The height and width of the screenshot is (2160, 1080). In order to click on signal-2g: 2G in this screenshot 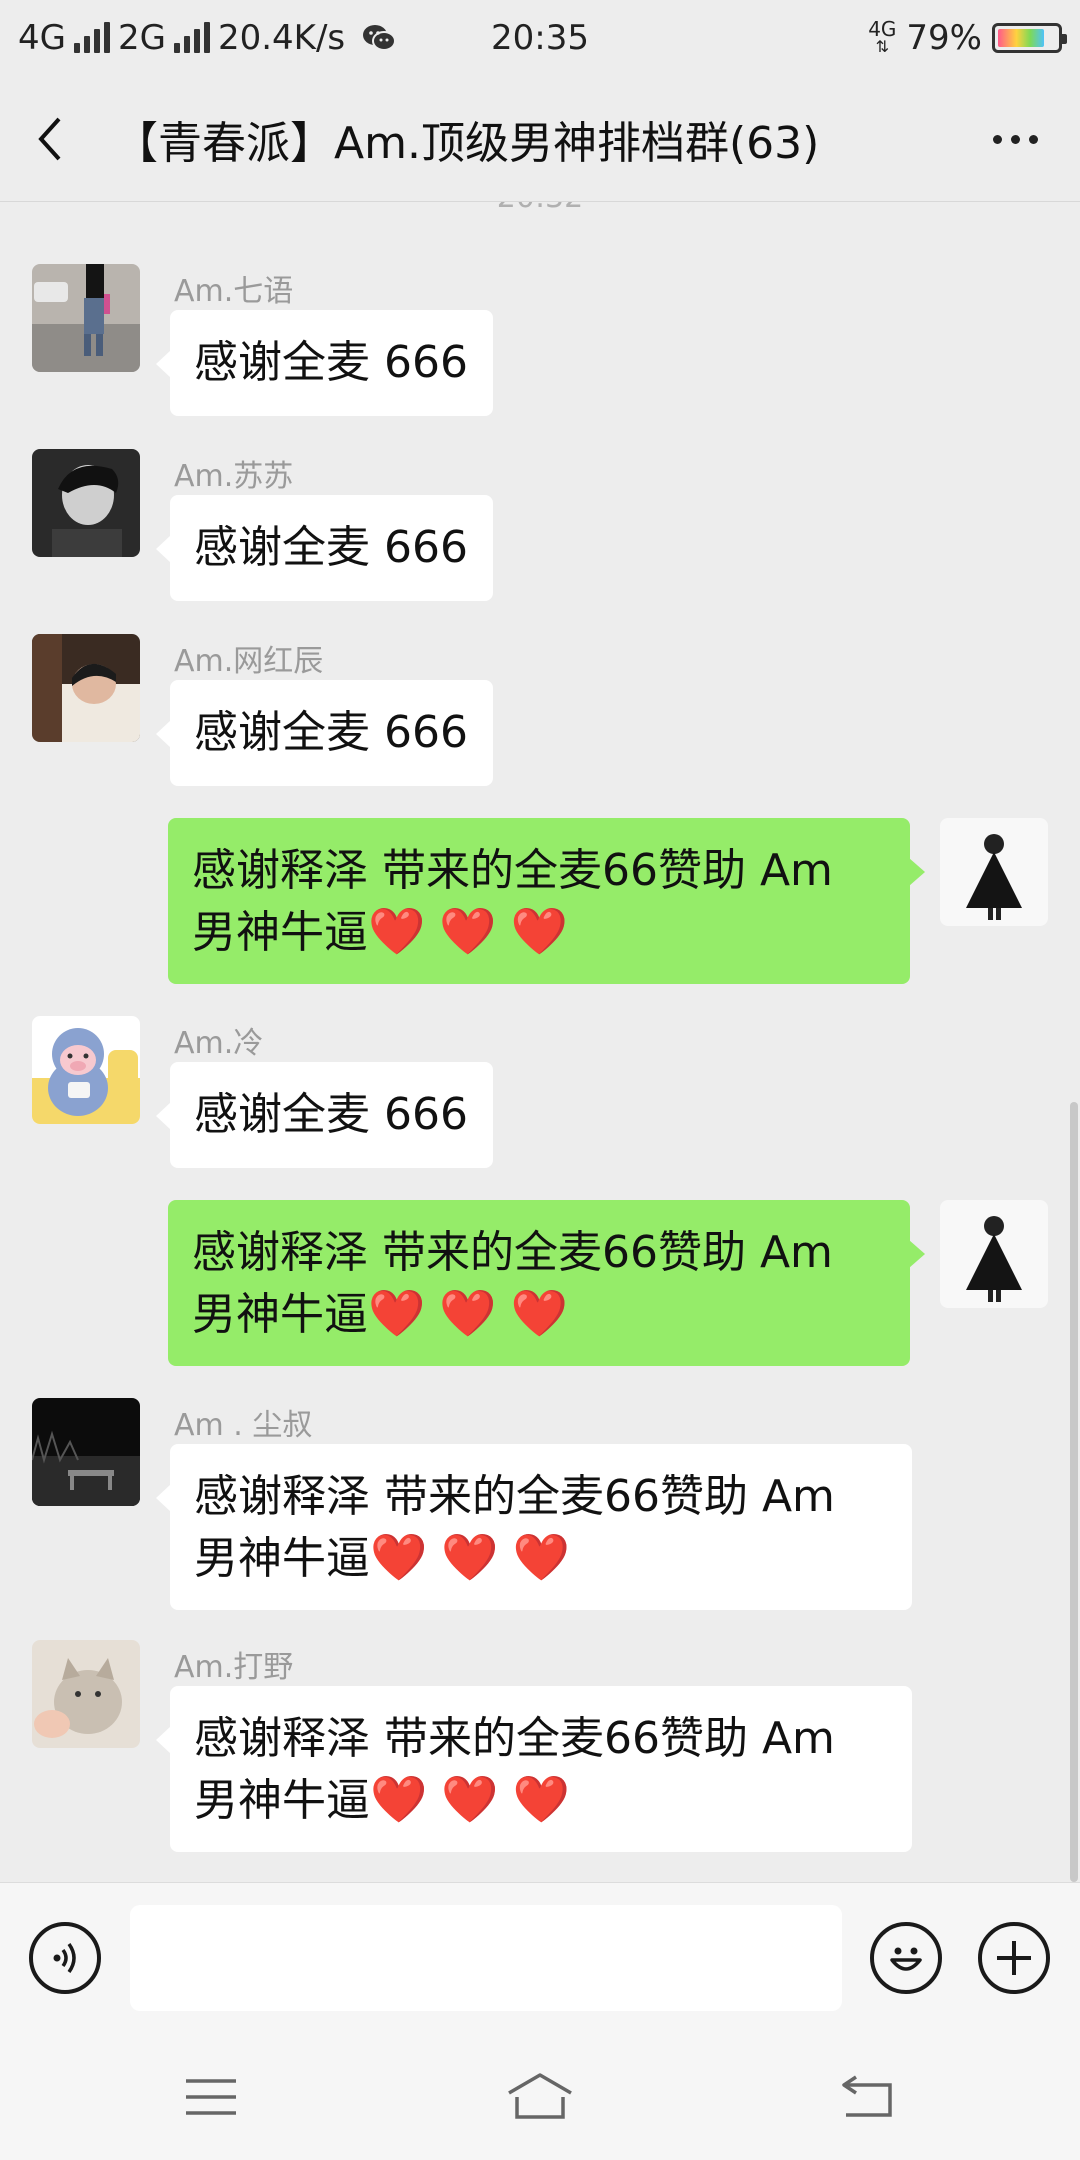, I will do `click(164, 38)`.